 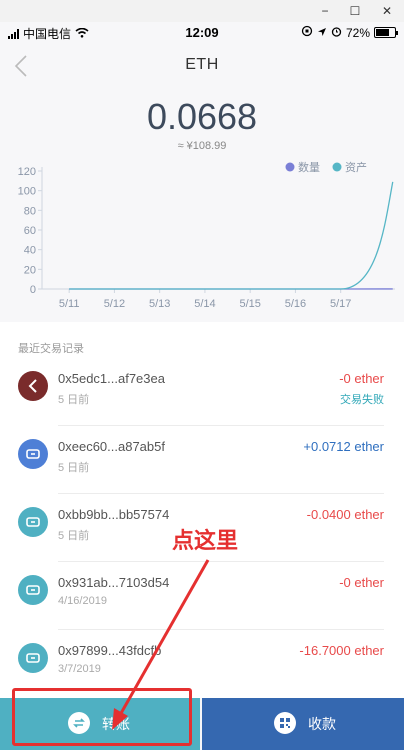 What do you see at coordinates (111, 446) in the screenshot?
I see `transaction-address: 0xeec60...a87ab5f` at bounding box center [111, 446].